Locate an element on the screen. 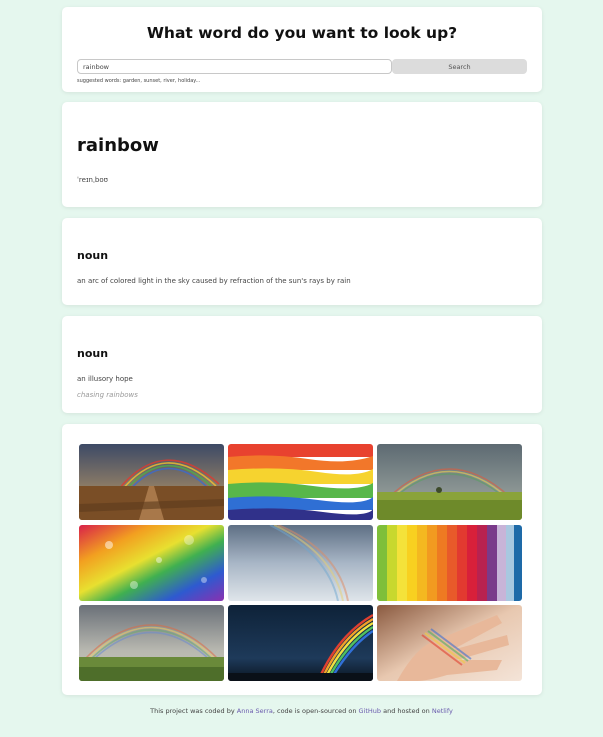 The width and height of the screenshot is (603, 737). rainbow-on-hand-photo is located at coordinates (449, 643).